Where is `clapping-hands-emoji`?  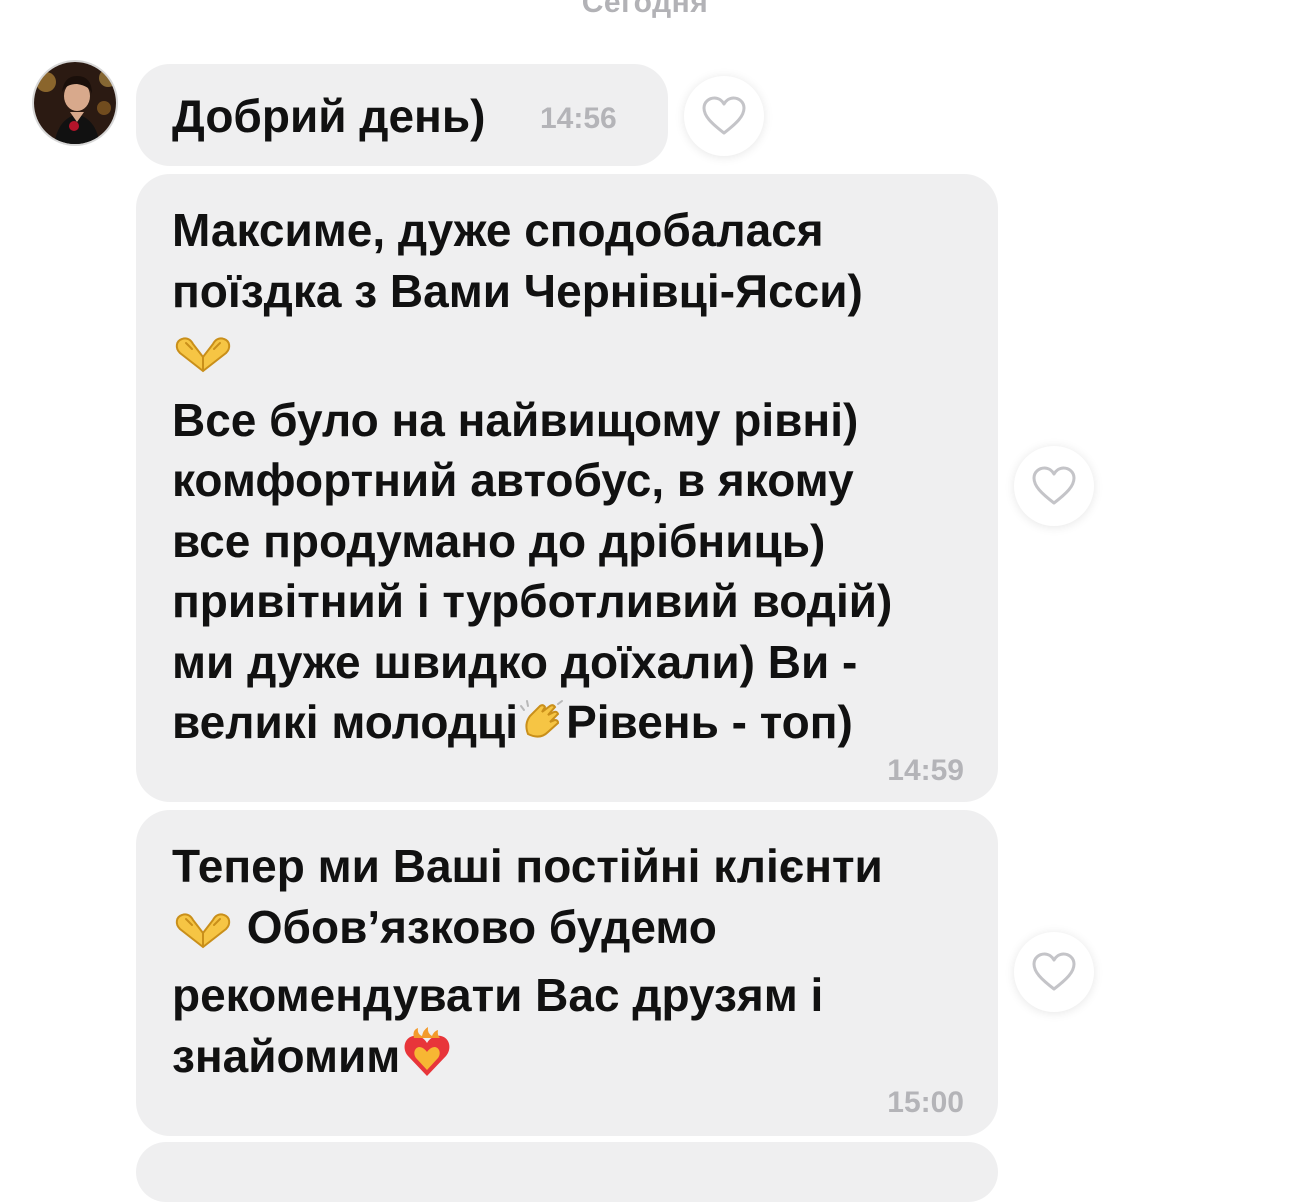
clapping-hands-emoji is located at coordinates (542, 729).